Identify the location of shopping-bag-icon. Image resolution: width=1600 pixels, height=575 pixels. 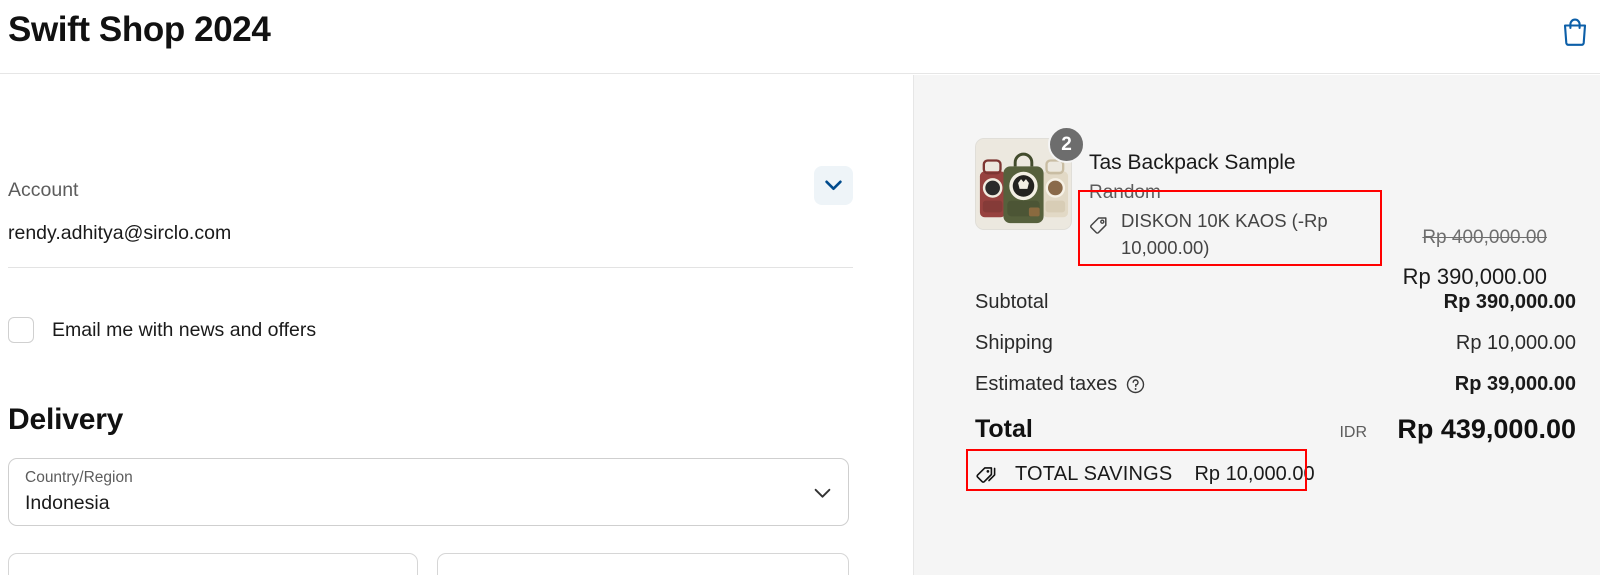
(1575, 31).